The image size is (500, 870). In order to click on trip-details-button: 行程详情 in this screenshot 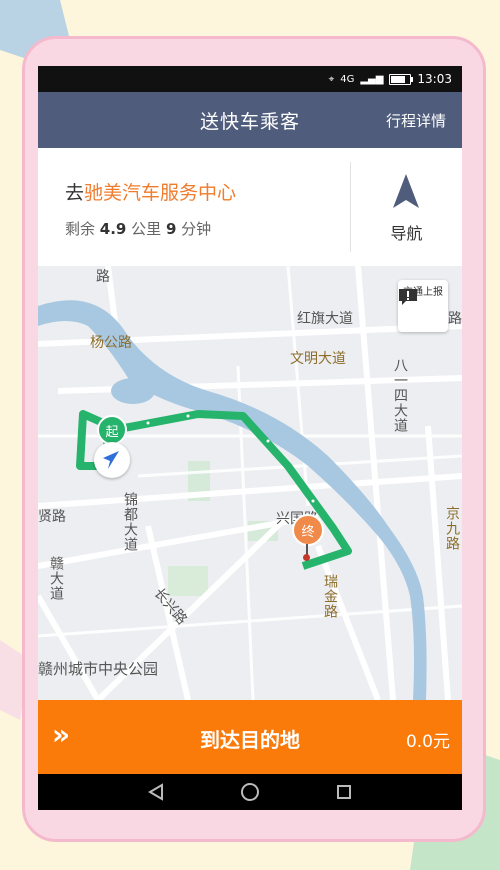, I will do `click(416, 120)`.